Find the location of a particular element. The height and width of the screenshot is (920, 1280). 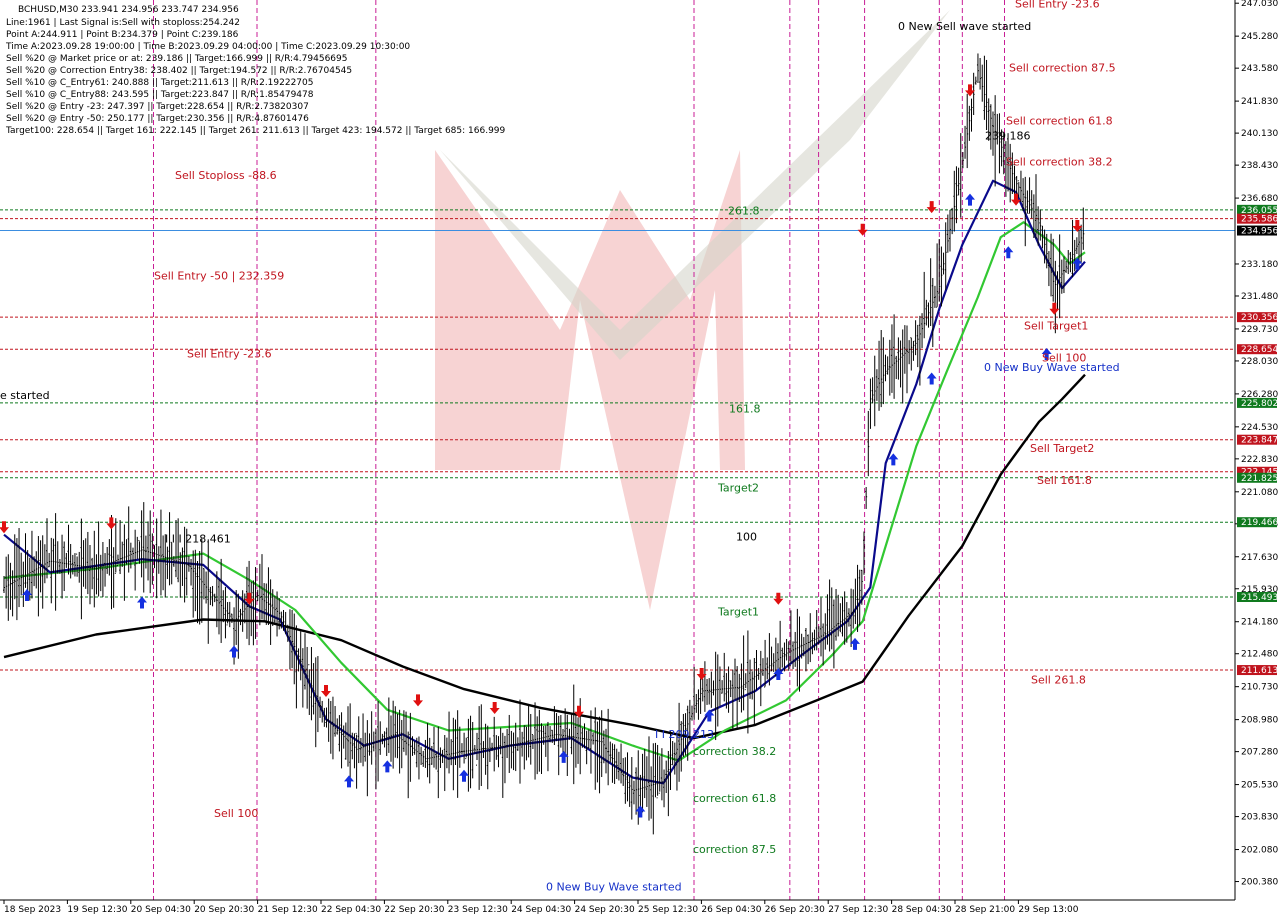

chart-annotation: I I I 218.461 is located at coordinates (198, 538).